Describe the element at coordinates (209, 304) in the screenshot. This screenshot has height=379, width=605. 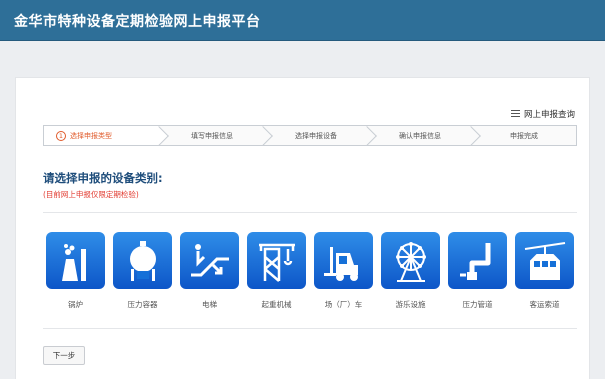
I see `device-label: 电梯` at that location.